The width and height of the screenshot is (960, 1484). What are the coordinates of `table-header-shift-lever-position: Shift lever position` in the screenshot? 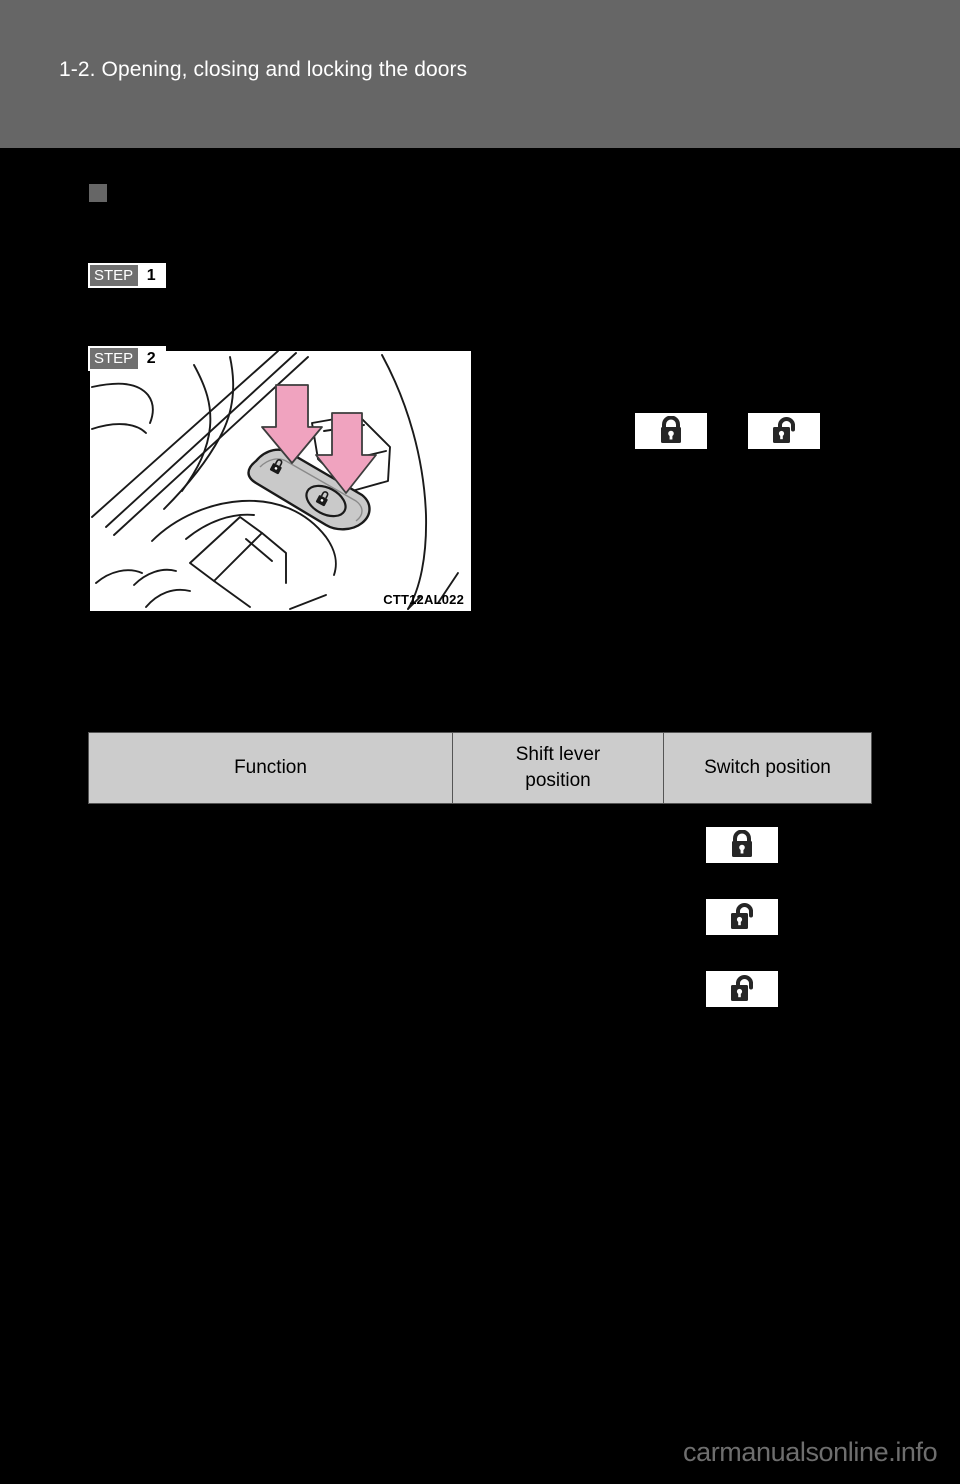 It's located at (558, 768).